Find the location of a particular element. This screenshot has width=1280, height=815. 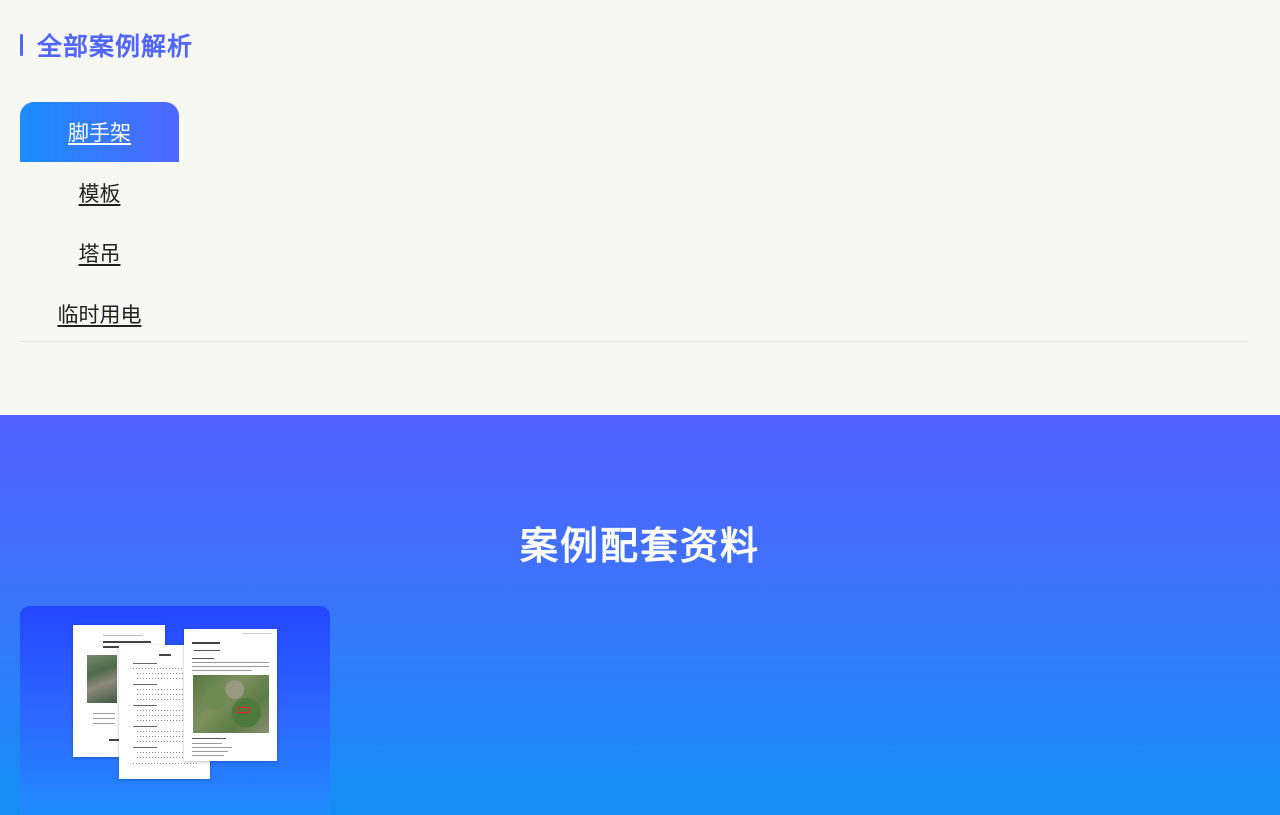

site-map-image is located at coordinates (231, 704).